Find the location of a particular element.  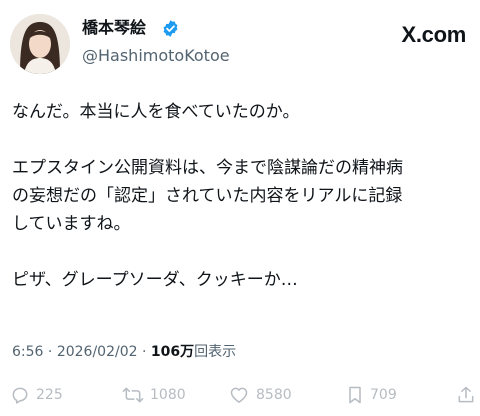

avatar-image is located at coordinates (40, 44).